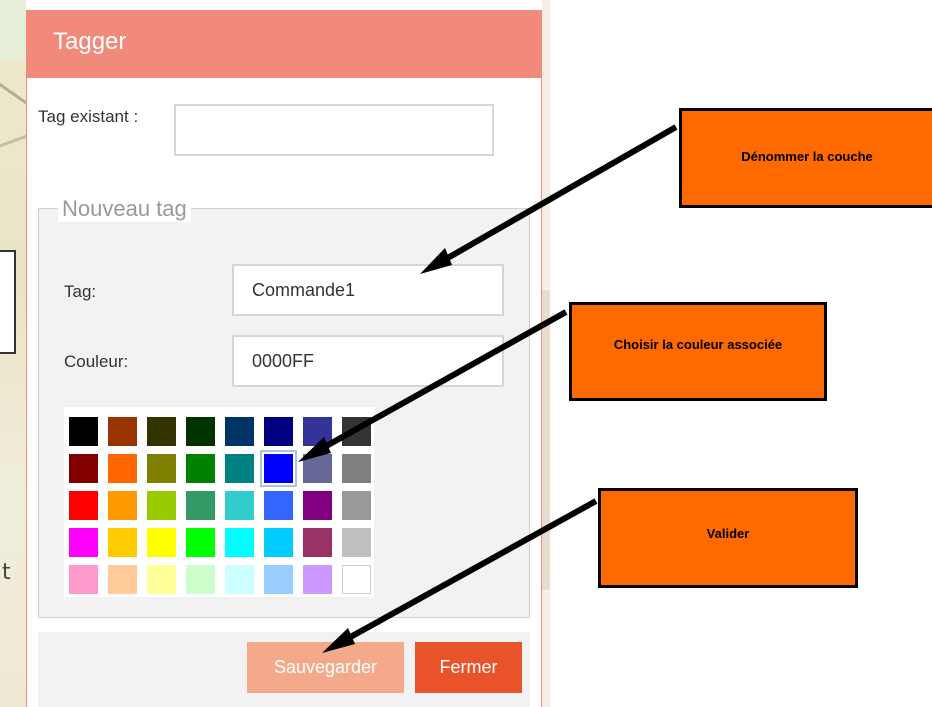 The width and height of the screenshot is (932, 707). What do you see at coordinates (368, 361) in the screenshot?
I see `color-value-input: 0000FF` at bounding box center [368, 361].